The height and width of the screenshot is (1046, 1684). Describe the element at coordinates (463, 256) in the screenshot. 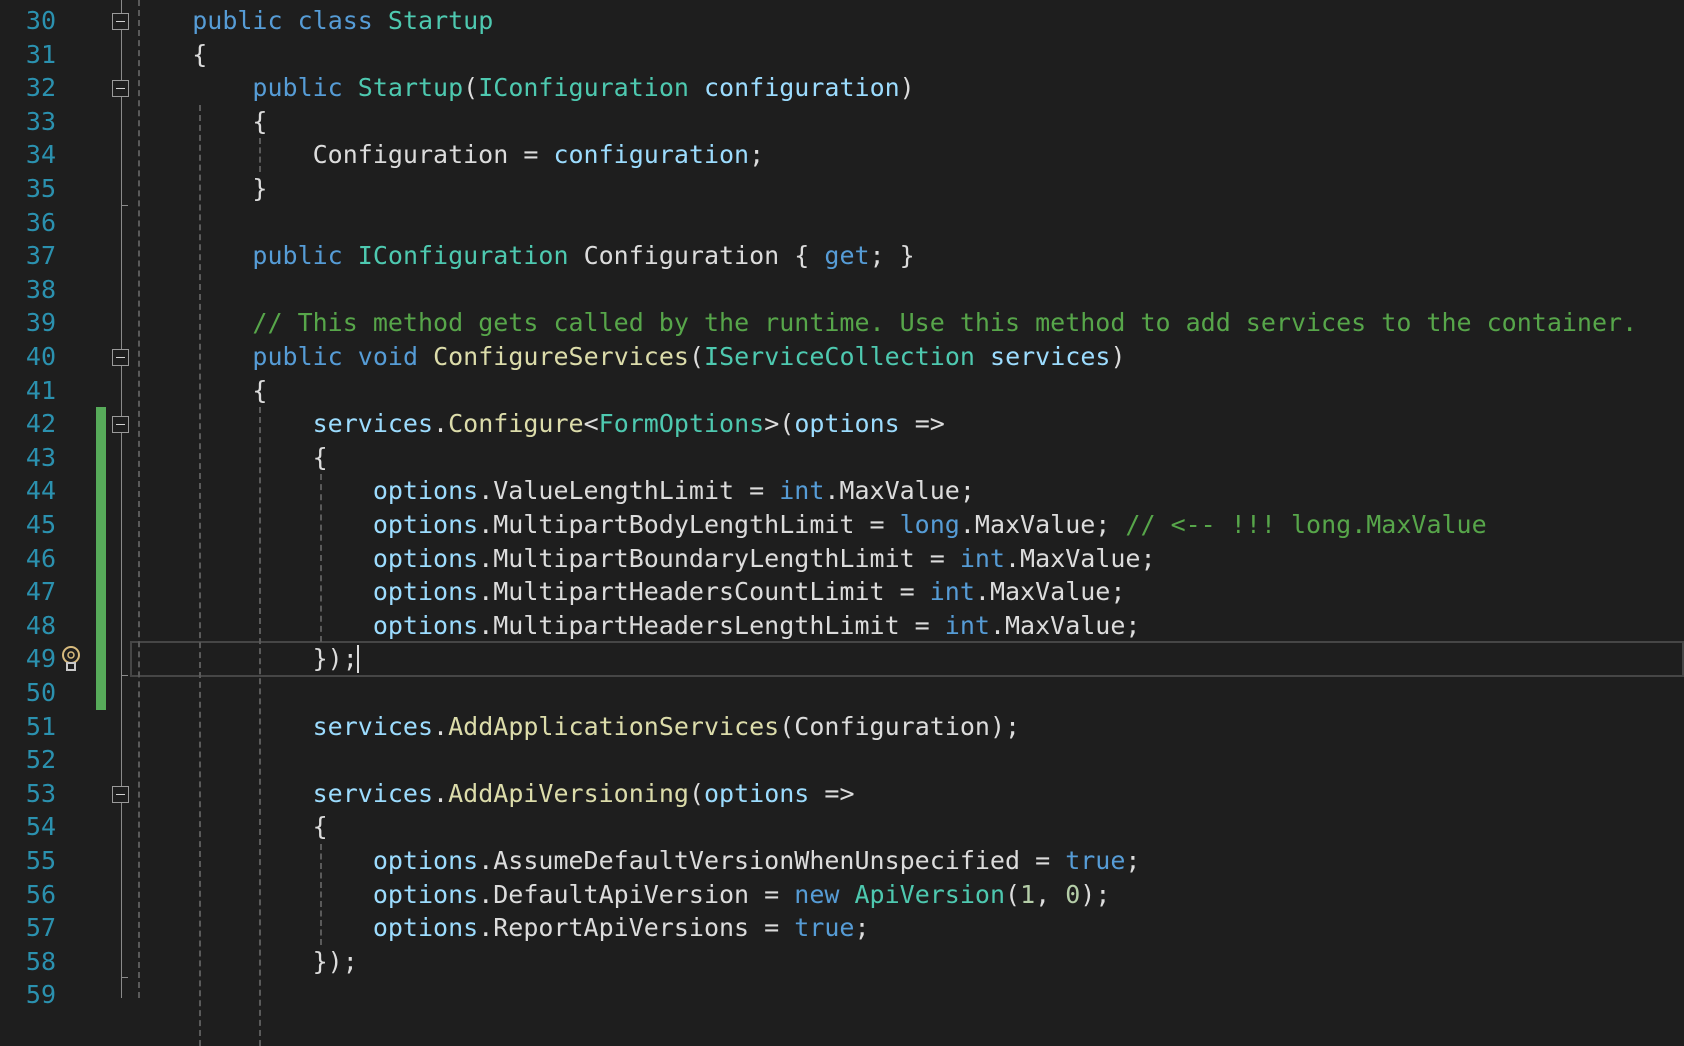

I see `code-token: IConfiguration` at that location.